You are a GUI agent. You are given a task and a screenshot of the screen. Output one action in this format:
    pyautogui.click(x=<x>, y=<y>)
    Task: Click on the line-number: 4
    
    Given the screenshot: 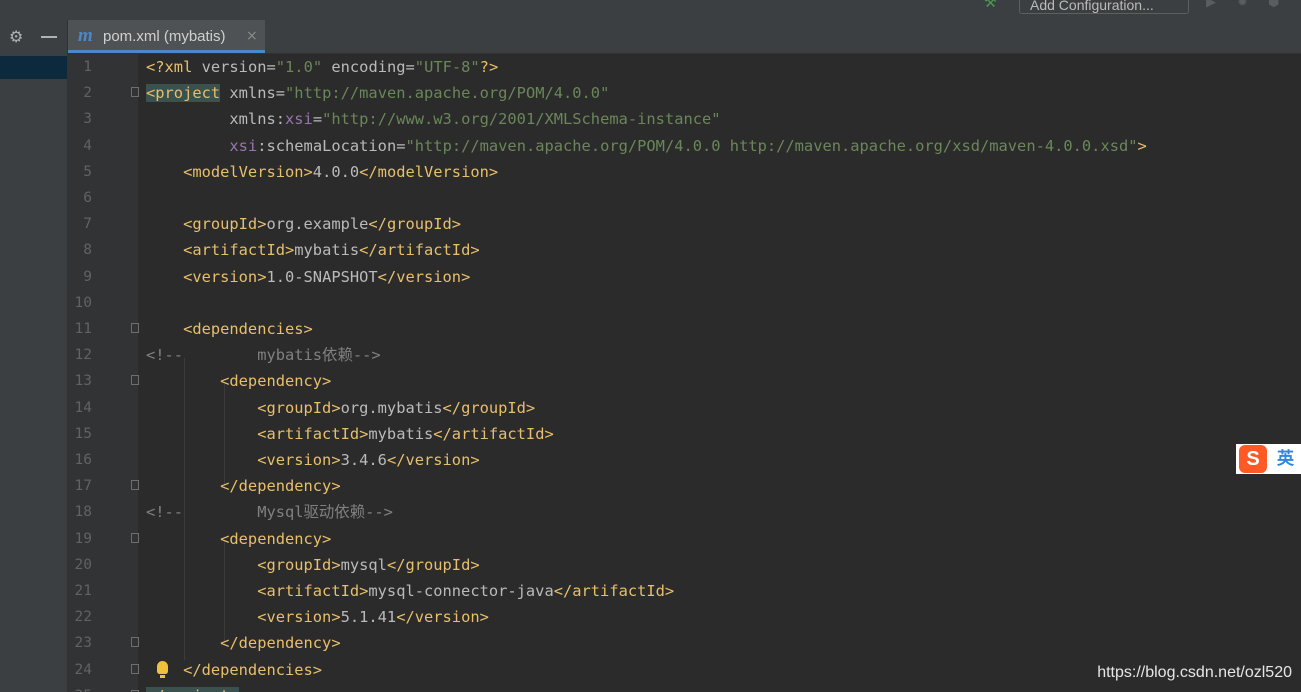 What is the action you would take?
    pyautogui.click(x=87, y=145)
    